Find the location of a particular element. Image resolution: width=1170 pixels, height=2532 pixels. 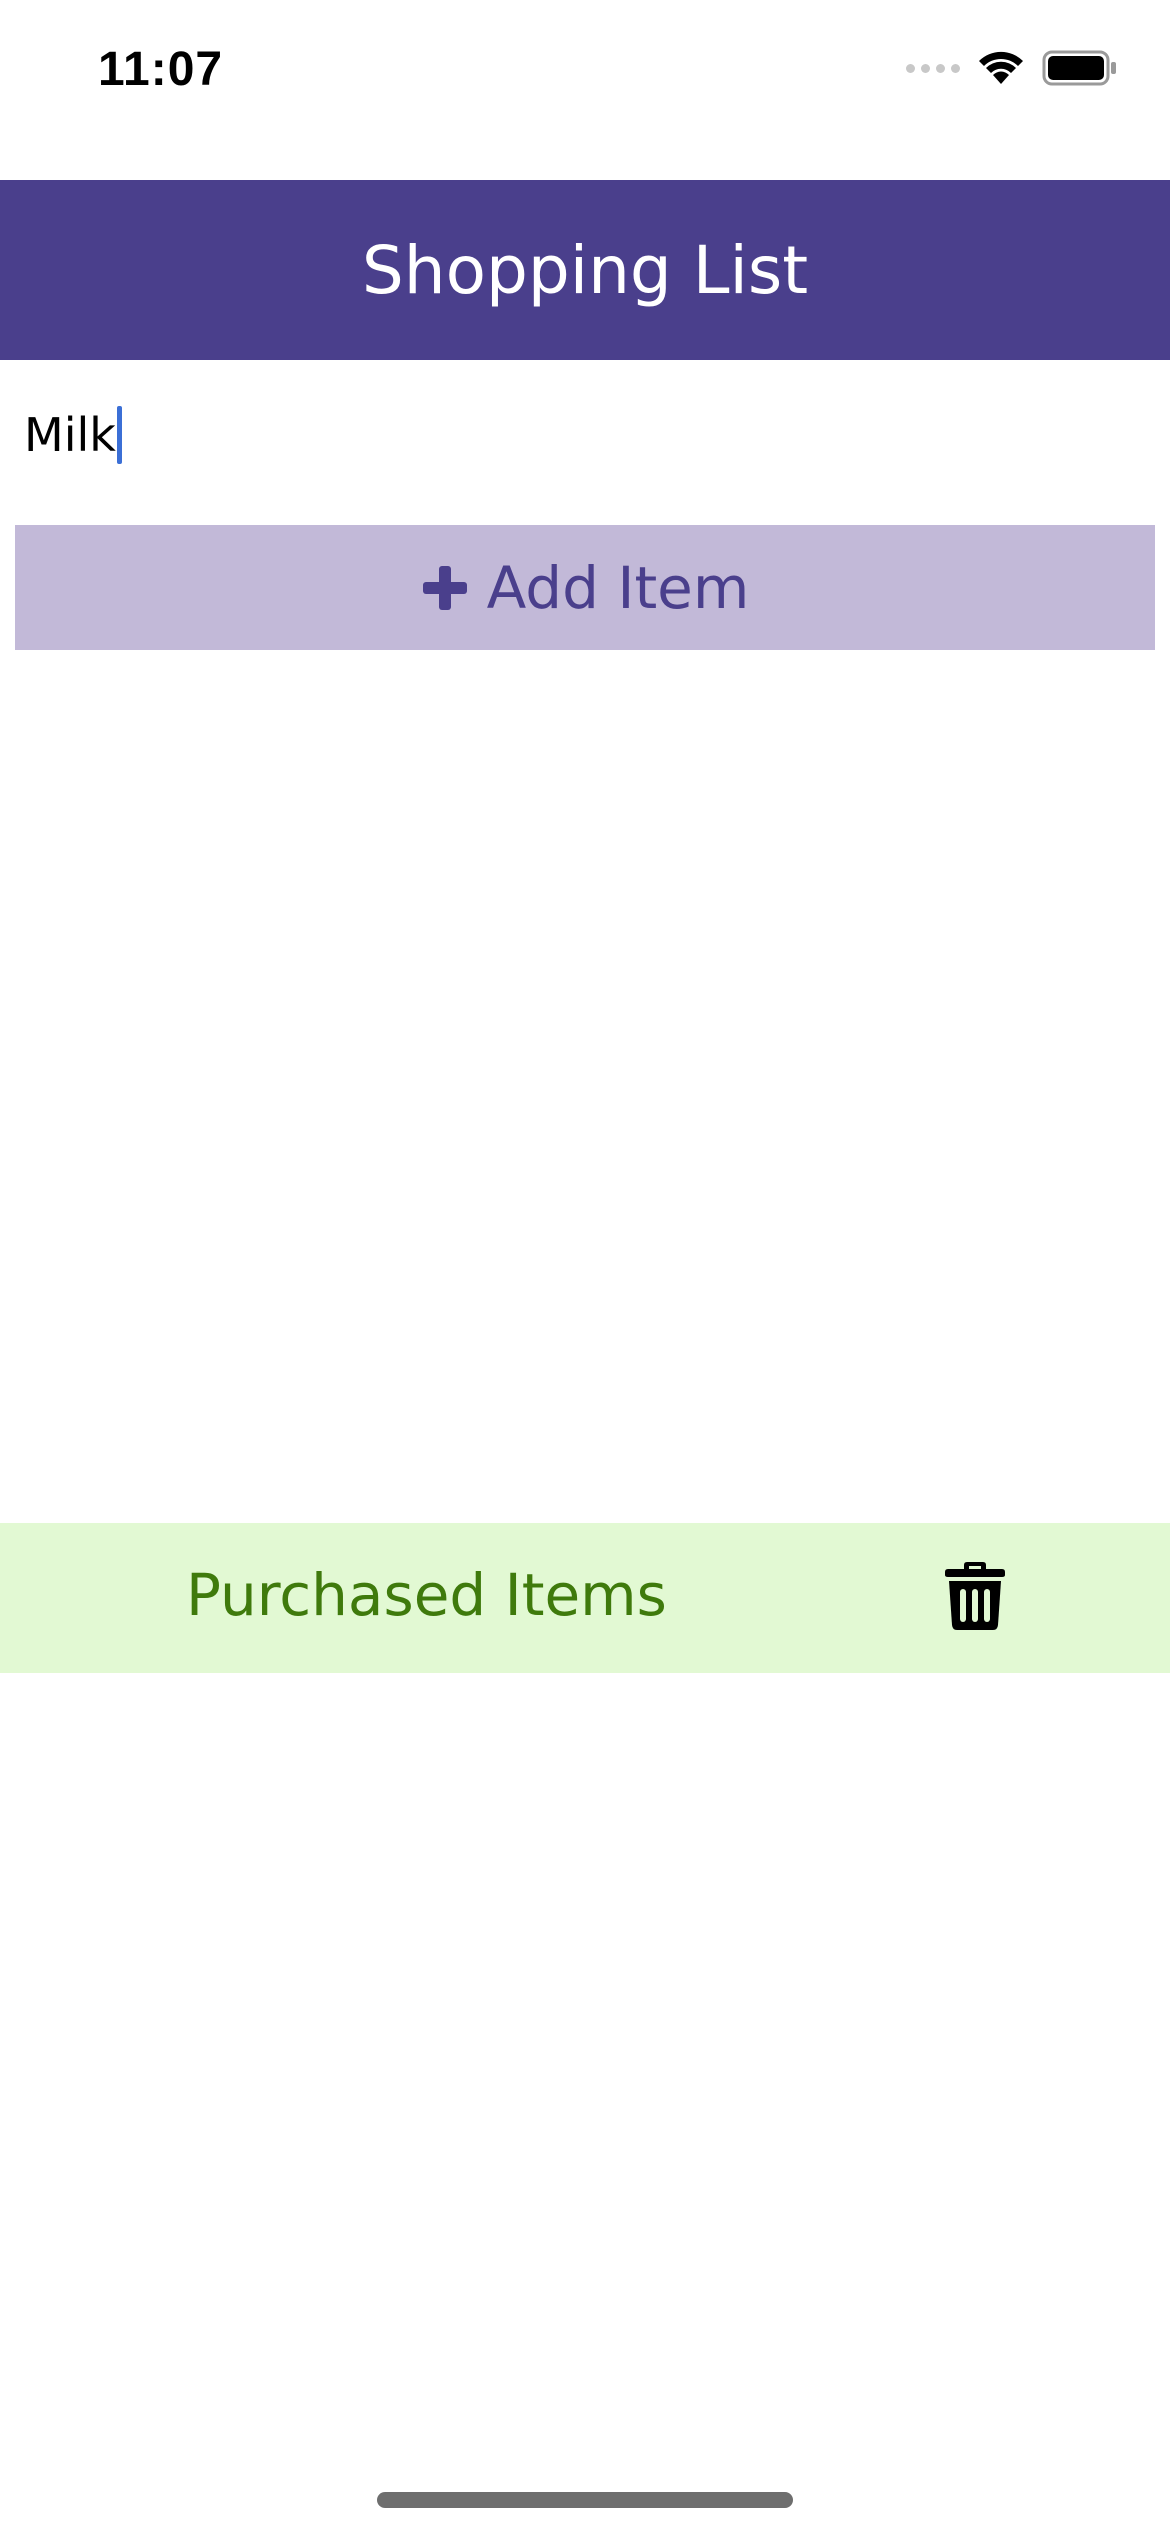

page-title: Shopping List is located at coordinates (585, 270).